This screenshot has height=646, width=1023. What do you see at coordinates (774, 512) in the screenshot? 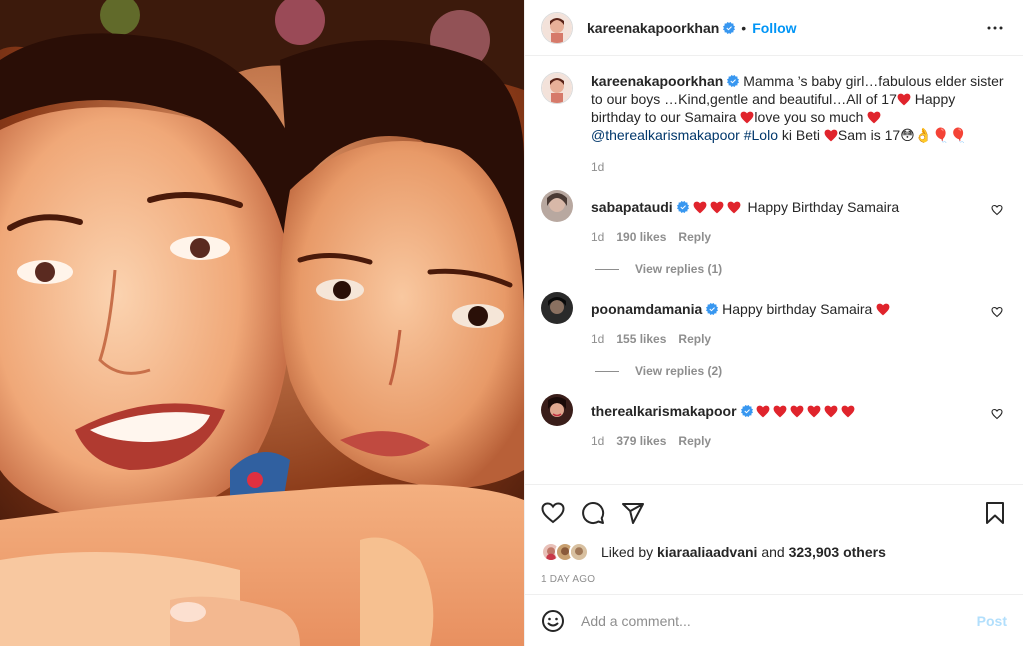
I see `action-bar` at bounding box center [774, 512].